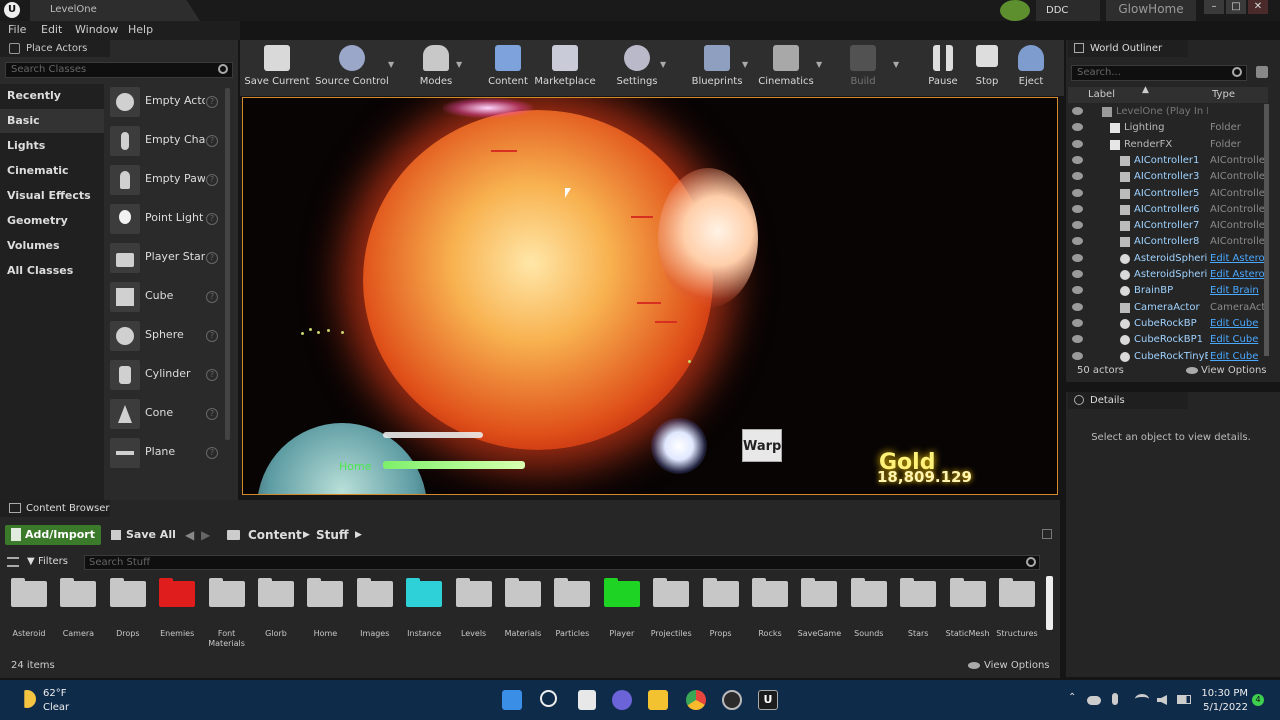 The height and width of the screenshot is (720, 1280). I want to click on add-import-button: Add/Import, so click(53, 535).